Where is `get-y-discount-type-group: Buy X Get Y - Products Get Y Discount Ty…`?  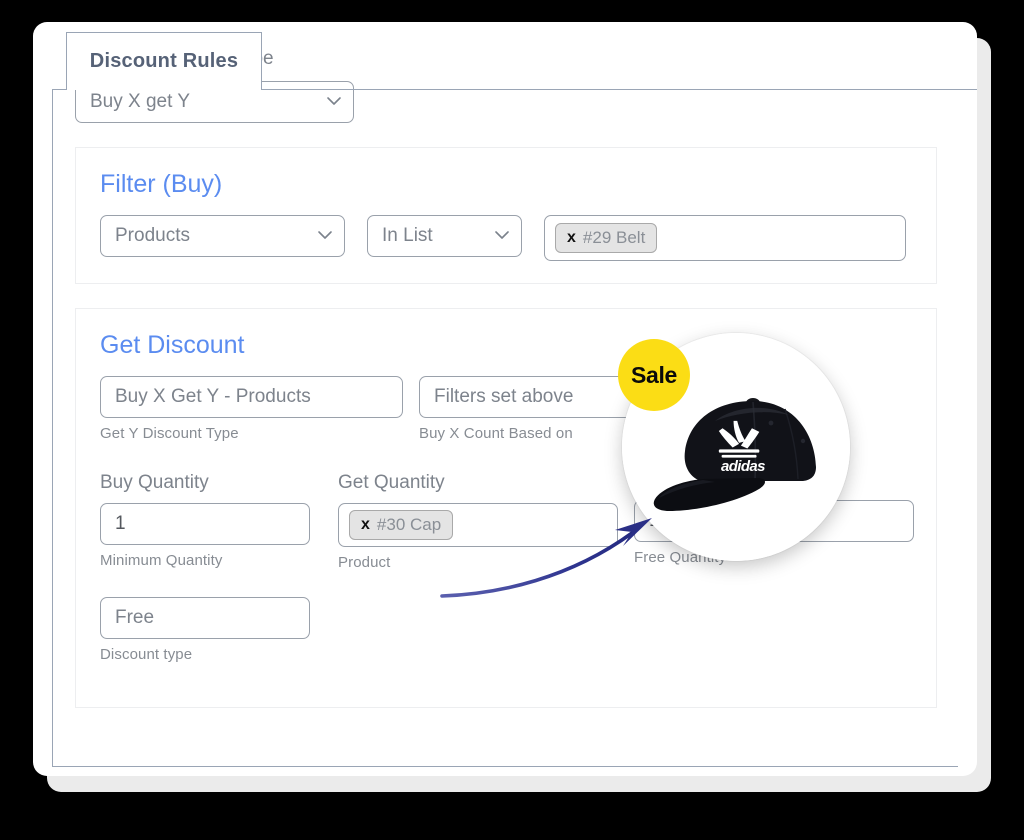
get-y-discount-type-group: Buy X Get Y - Products Get Y Discount Ty… is located at coordinates (251, 409).